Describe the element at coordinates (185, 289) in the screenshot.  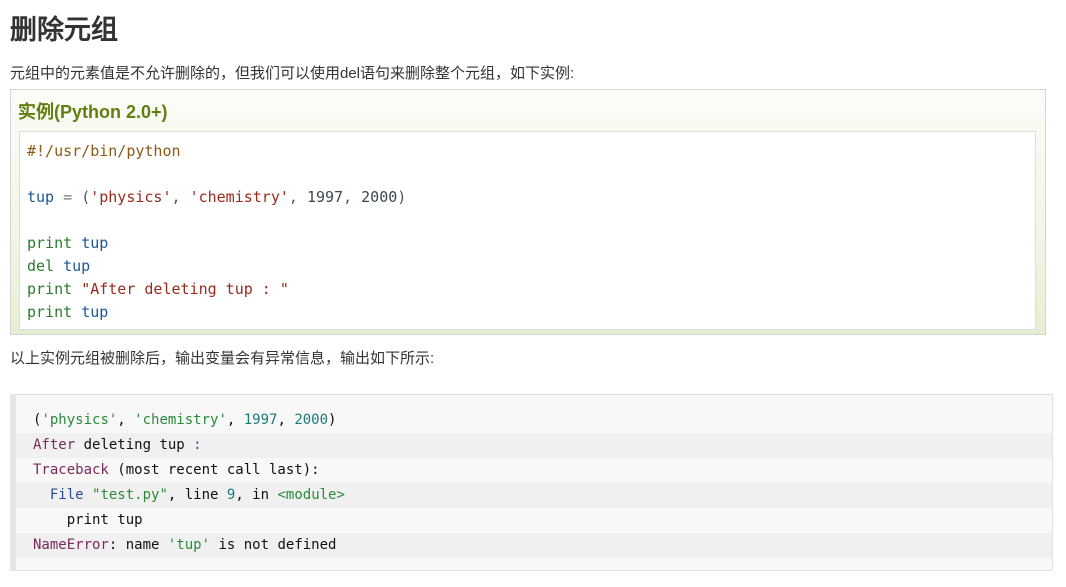
I see `string-literal: "After deleting tup : "` at that location.